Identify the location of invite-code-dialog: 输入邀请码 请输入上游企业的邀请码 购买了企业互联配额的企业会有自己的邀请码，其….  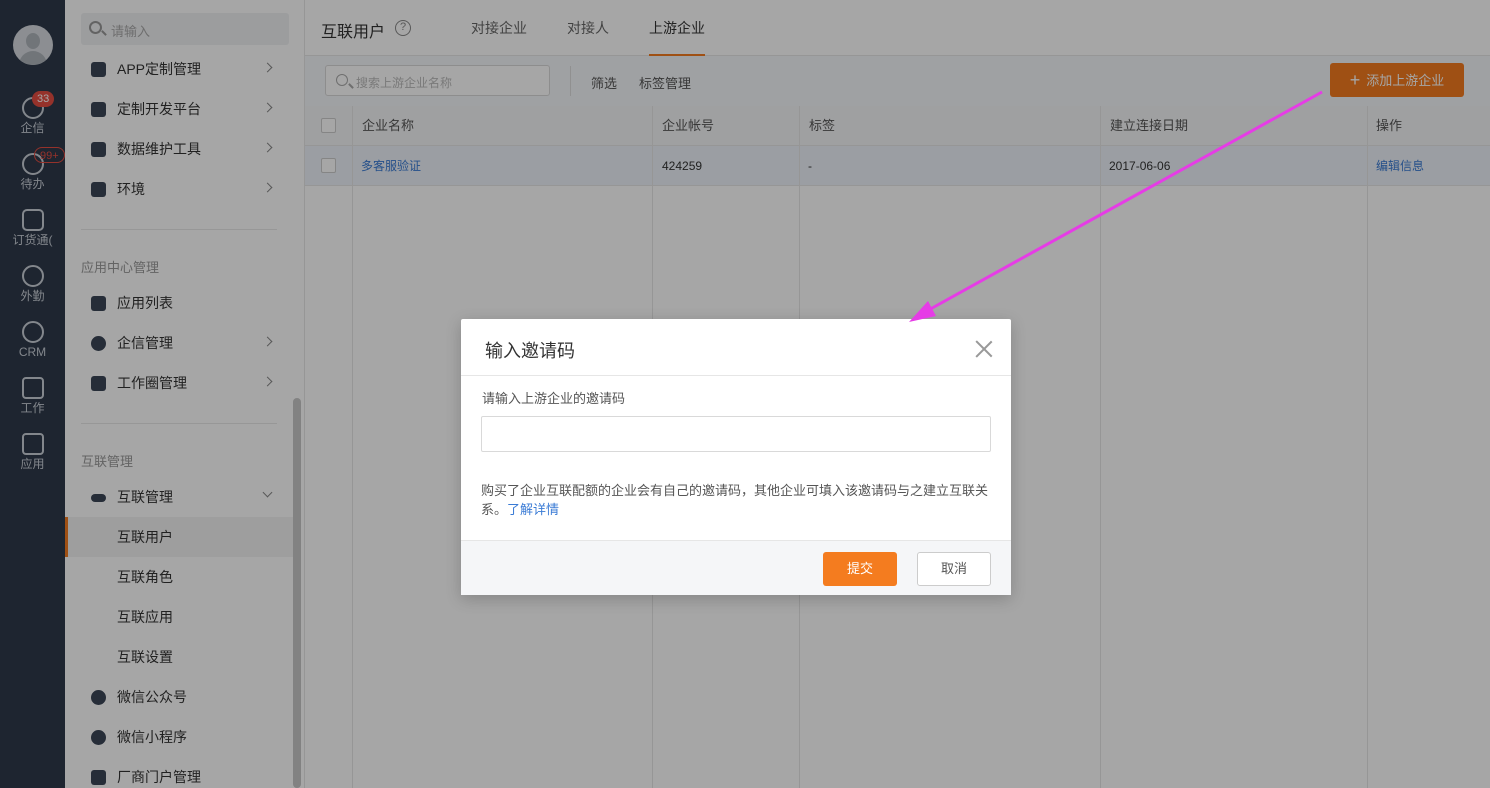
(736, 457).